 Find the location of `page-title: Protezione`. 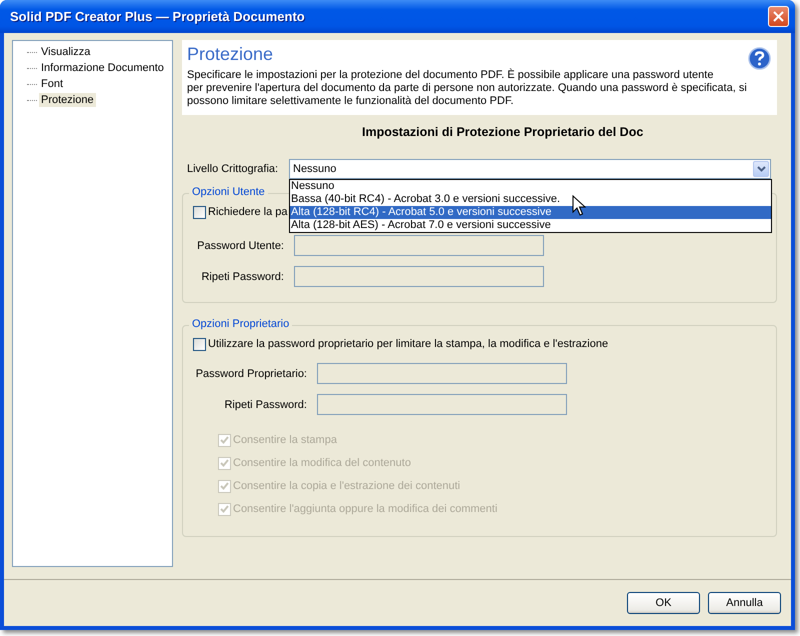

page-title: Protezione is located at coordinates (230, 54).